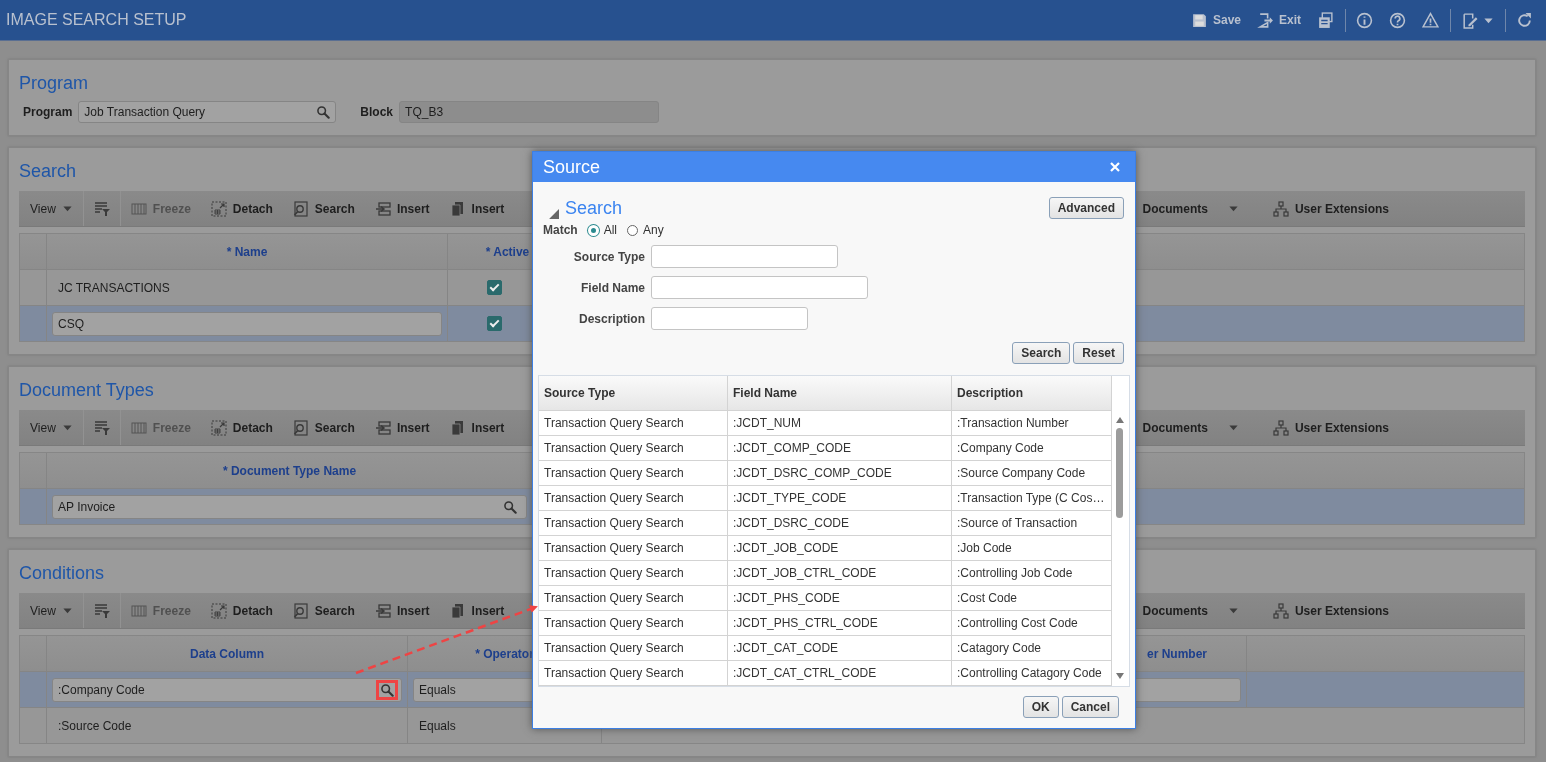 The height and width of the screenshot is (762, 1546). Describe the element at coordinates (113, 287) in the screenshot. I see `table-cell-text: JC TRANSACTIONS` at that location.